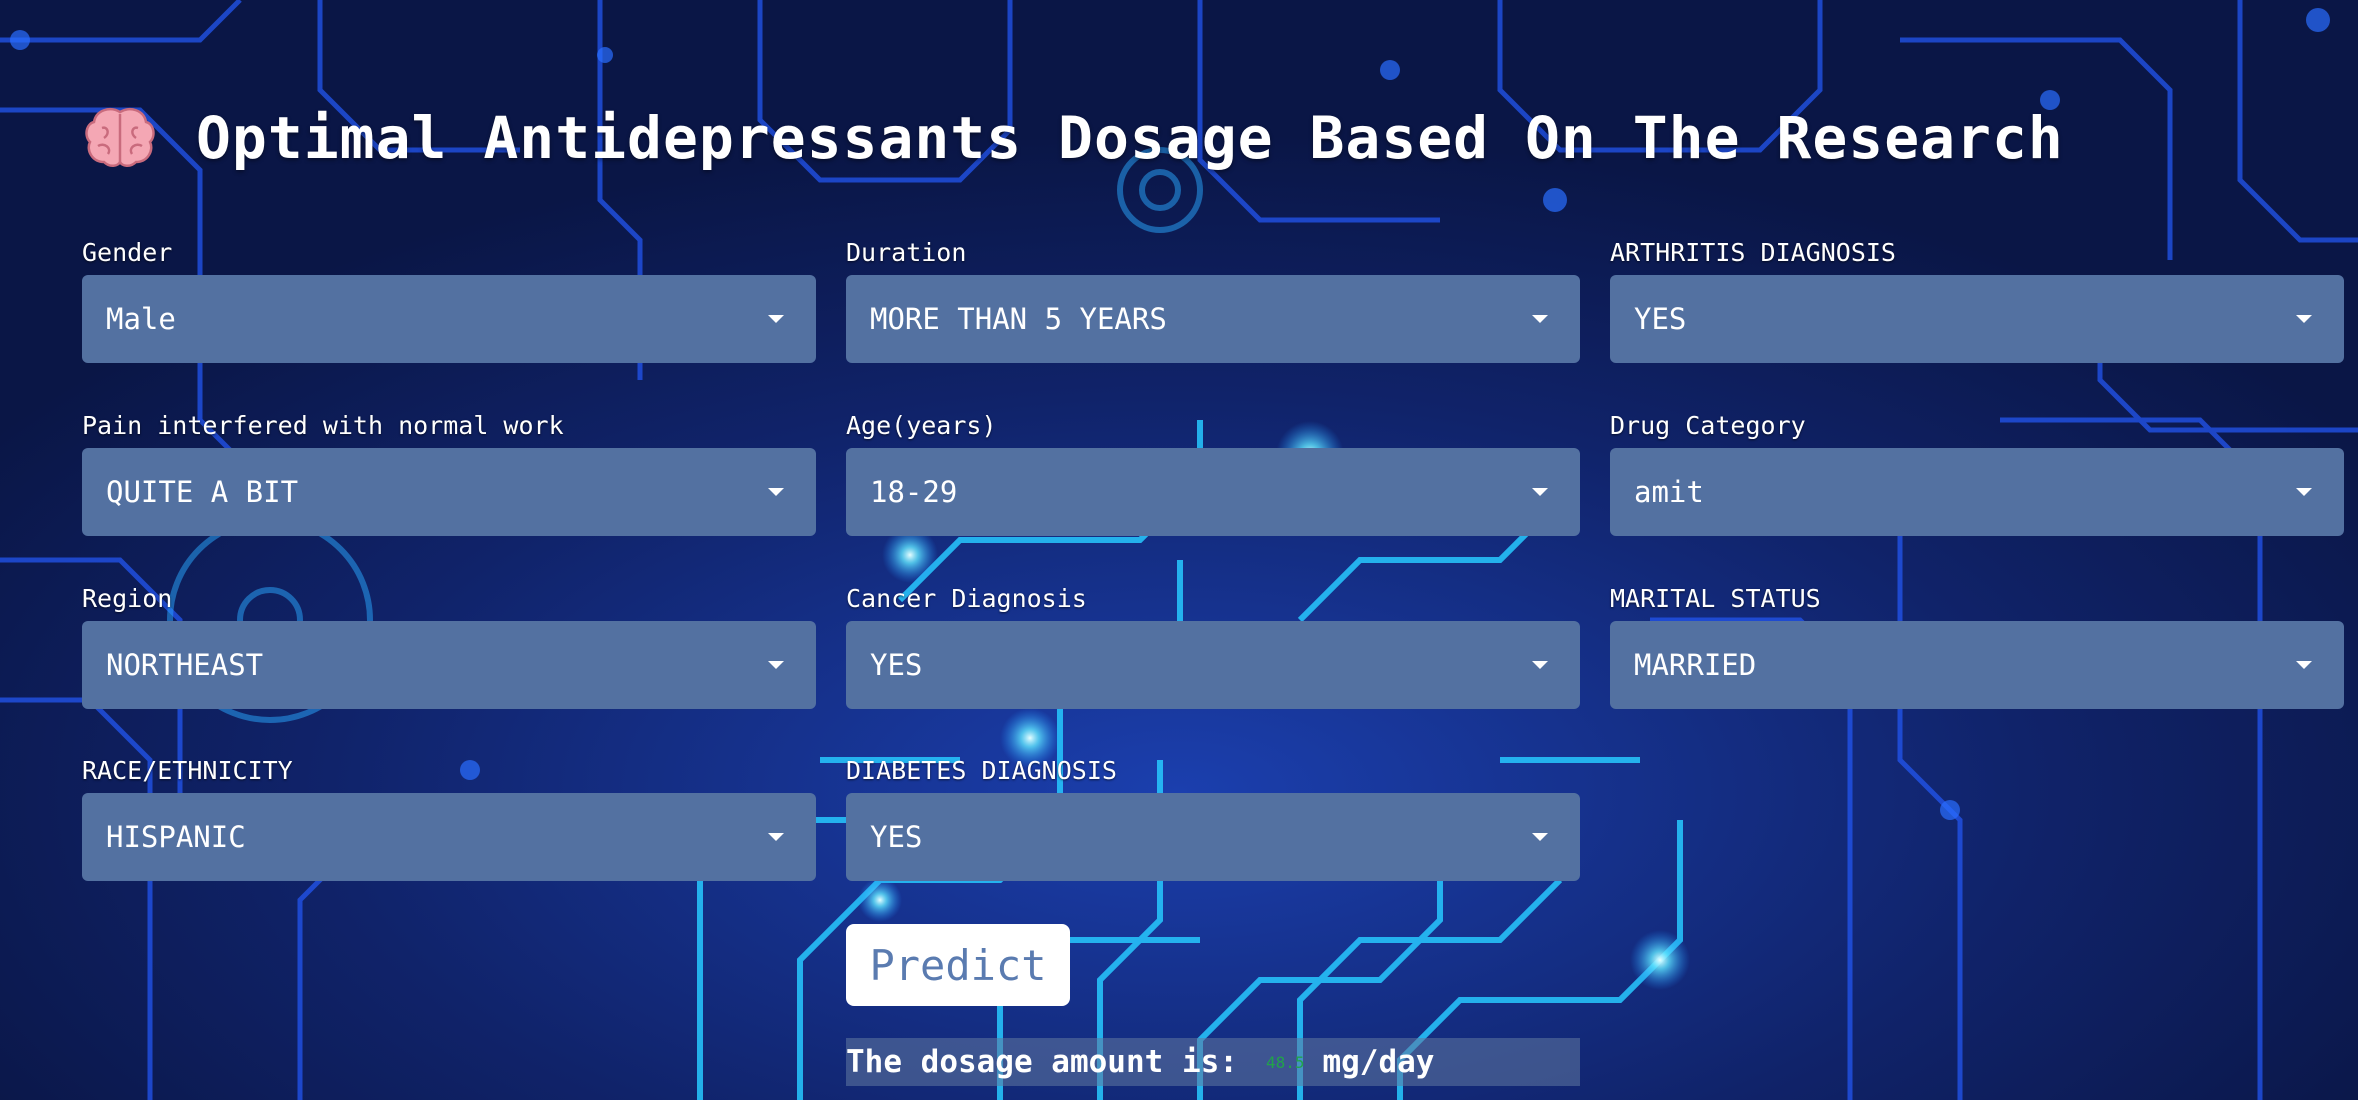  What do you see at coordinates (921, 425) in the screenshot?
I see `age-label: Age(years)` at bounding box center [921, 425].